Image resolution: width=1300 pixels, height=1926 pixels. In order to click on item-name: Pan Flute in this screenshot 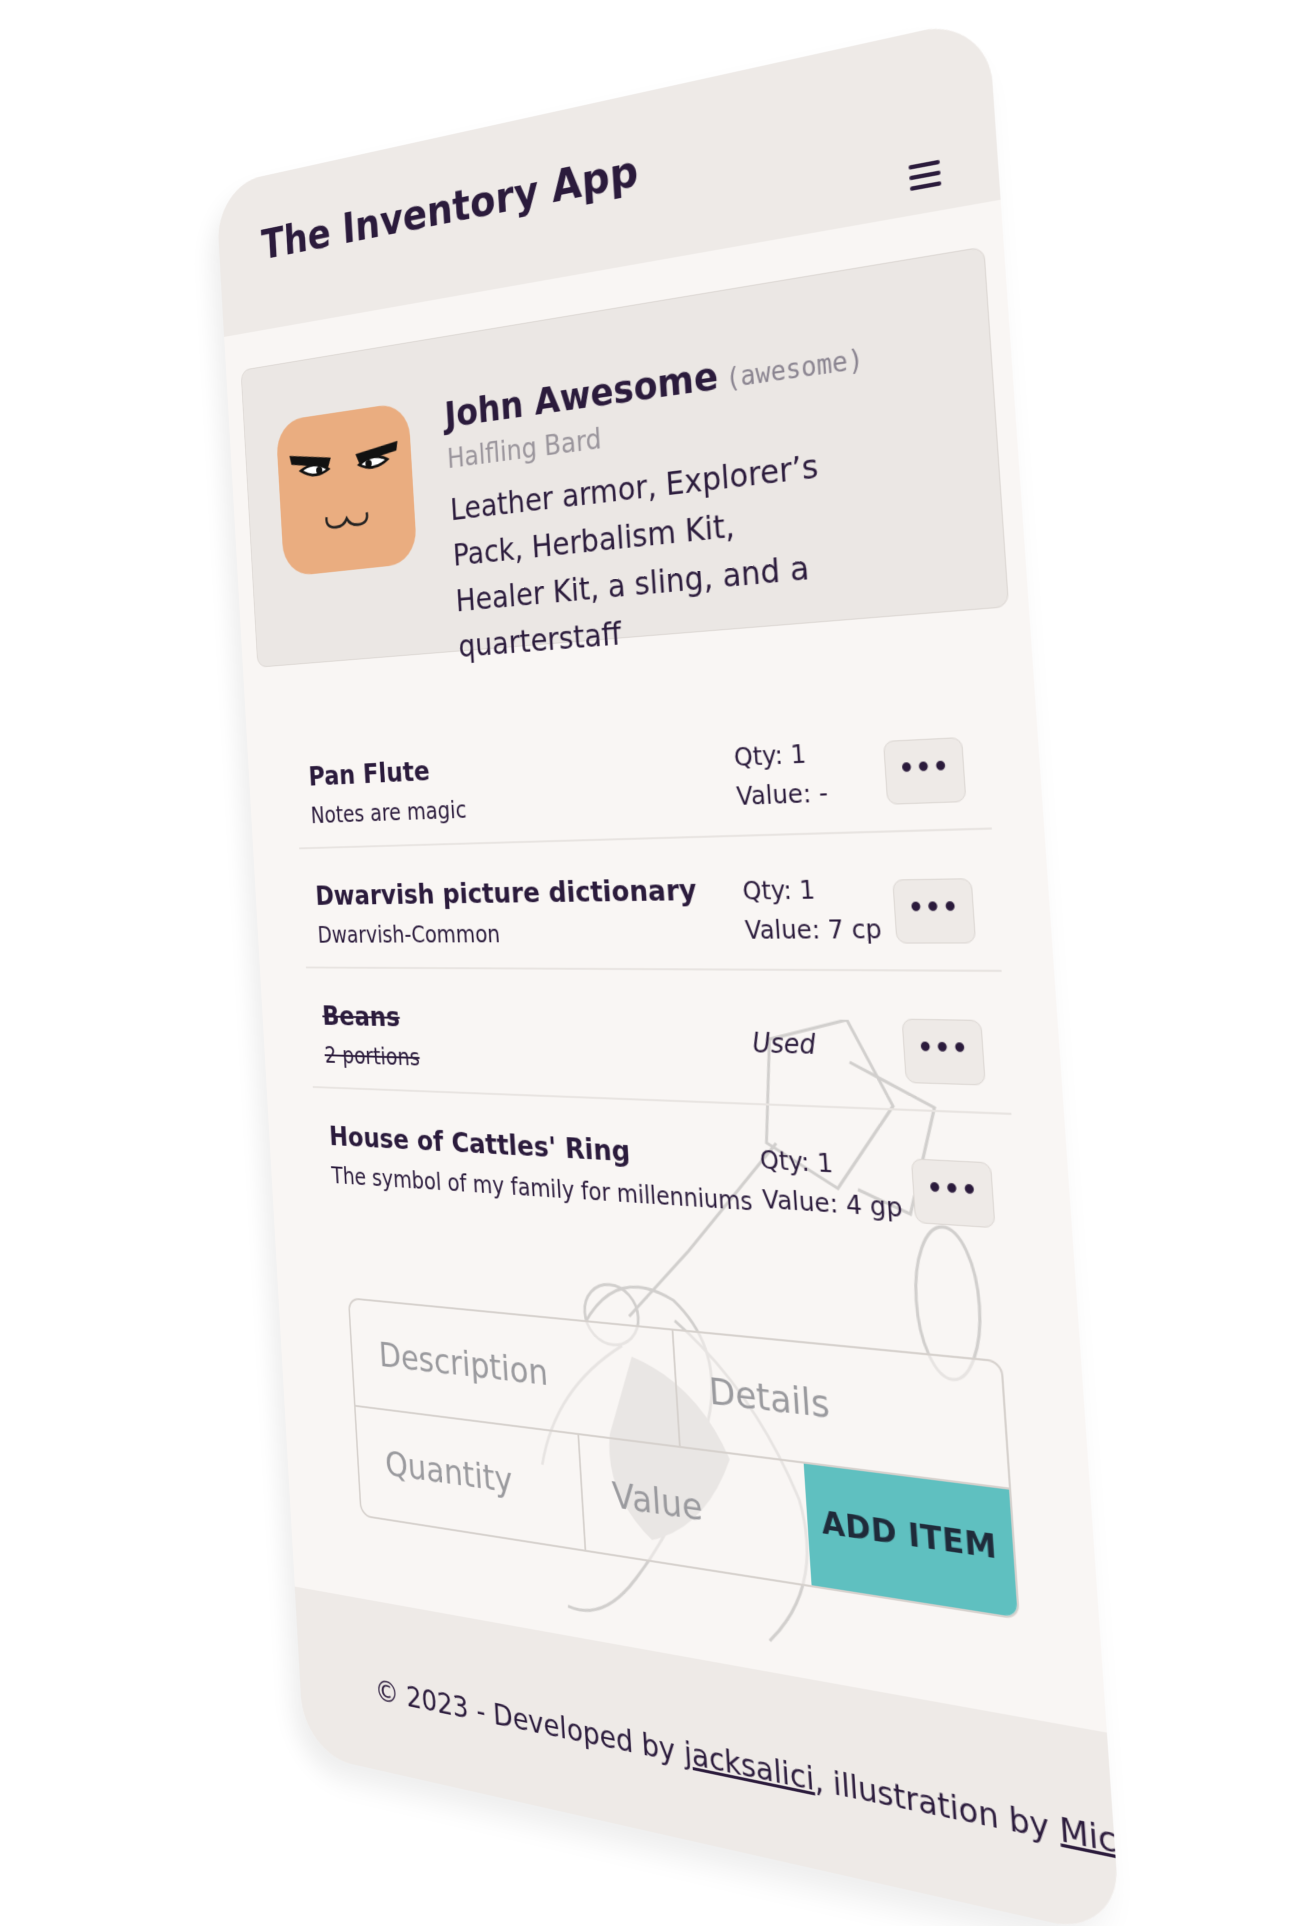, I will do `click(369, 773)`.